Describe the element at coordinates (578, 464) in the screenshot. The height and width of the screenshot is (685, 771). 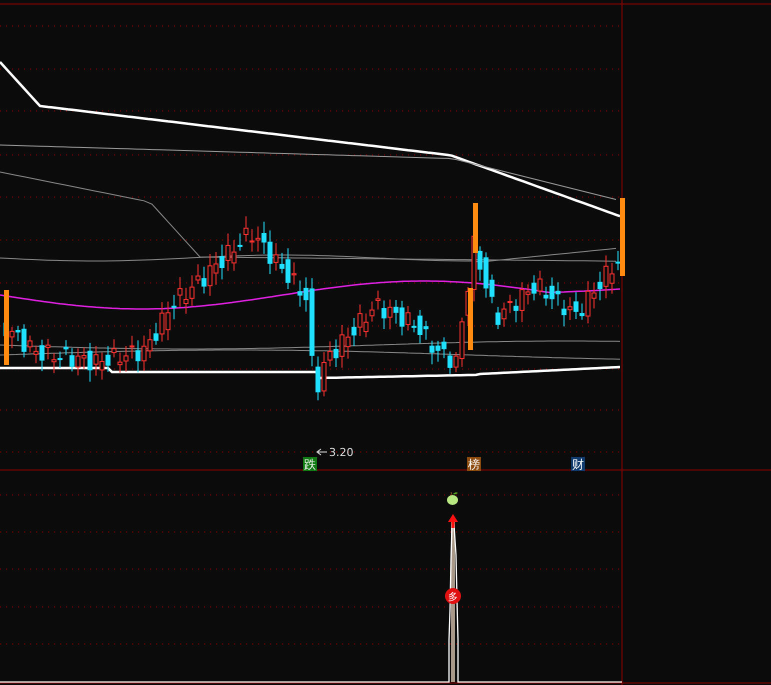
I see `signal-tag: 财` at that location.